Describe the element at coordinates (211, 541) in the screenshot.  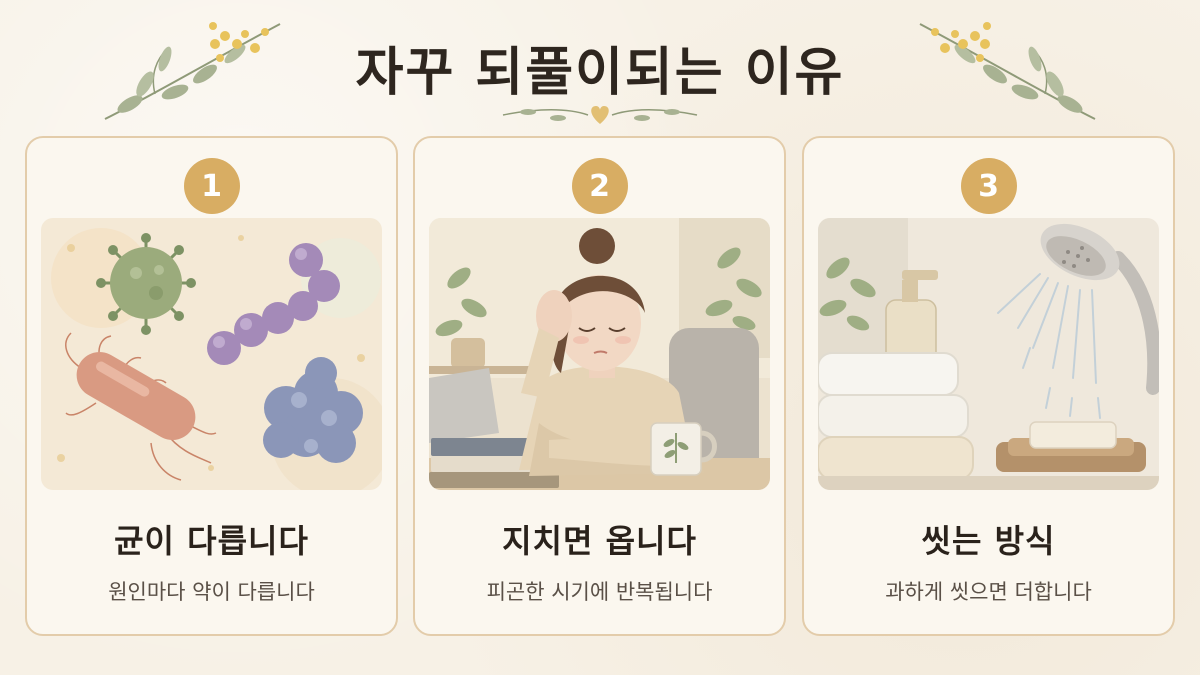
I see `card-title: 균이 다릅니다` at that location.